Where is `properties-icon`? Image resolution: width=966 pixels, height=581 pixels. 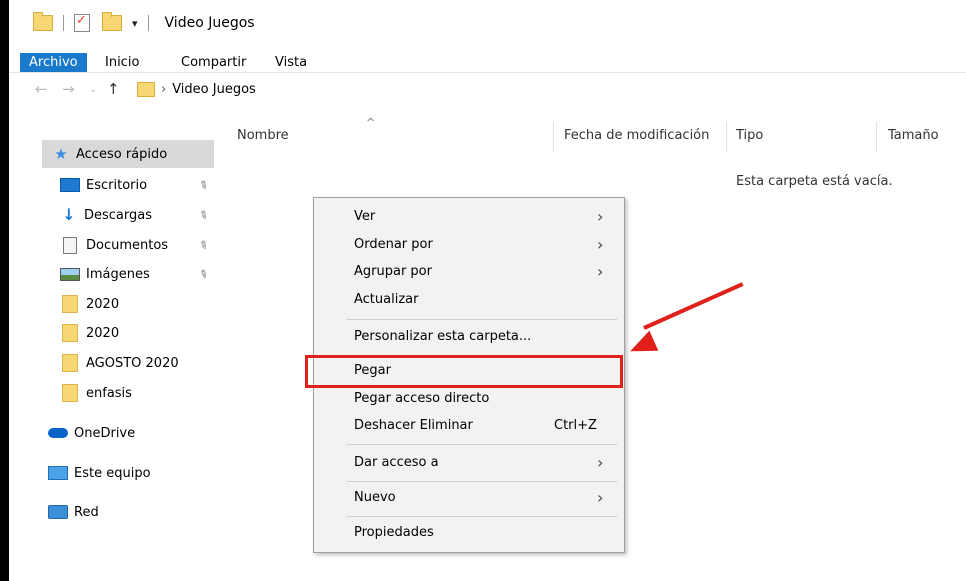
properties-icon is located at coordinates (82, 22).